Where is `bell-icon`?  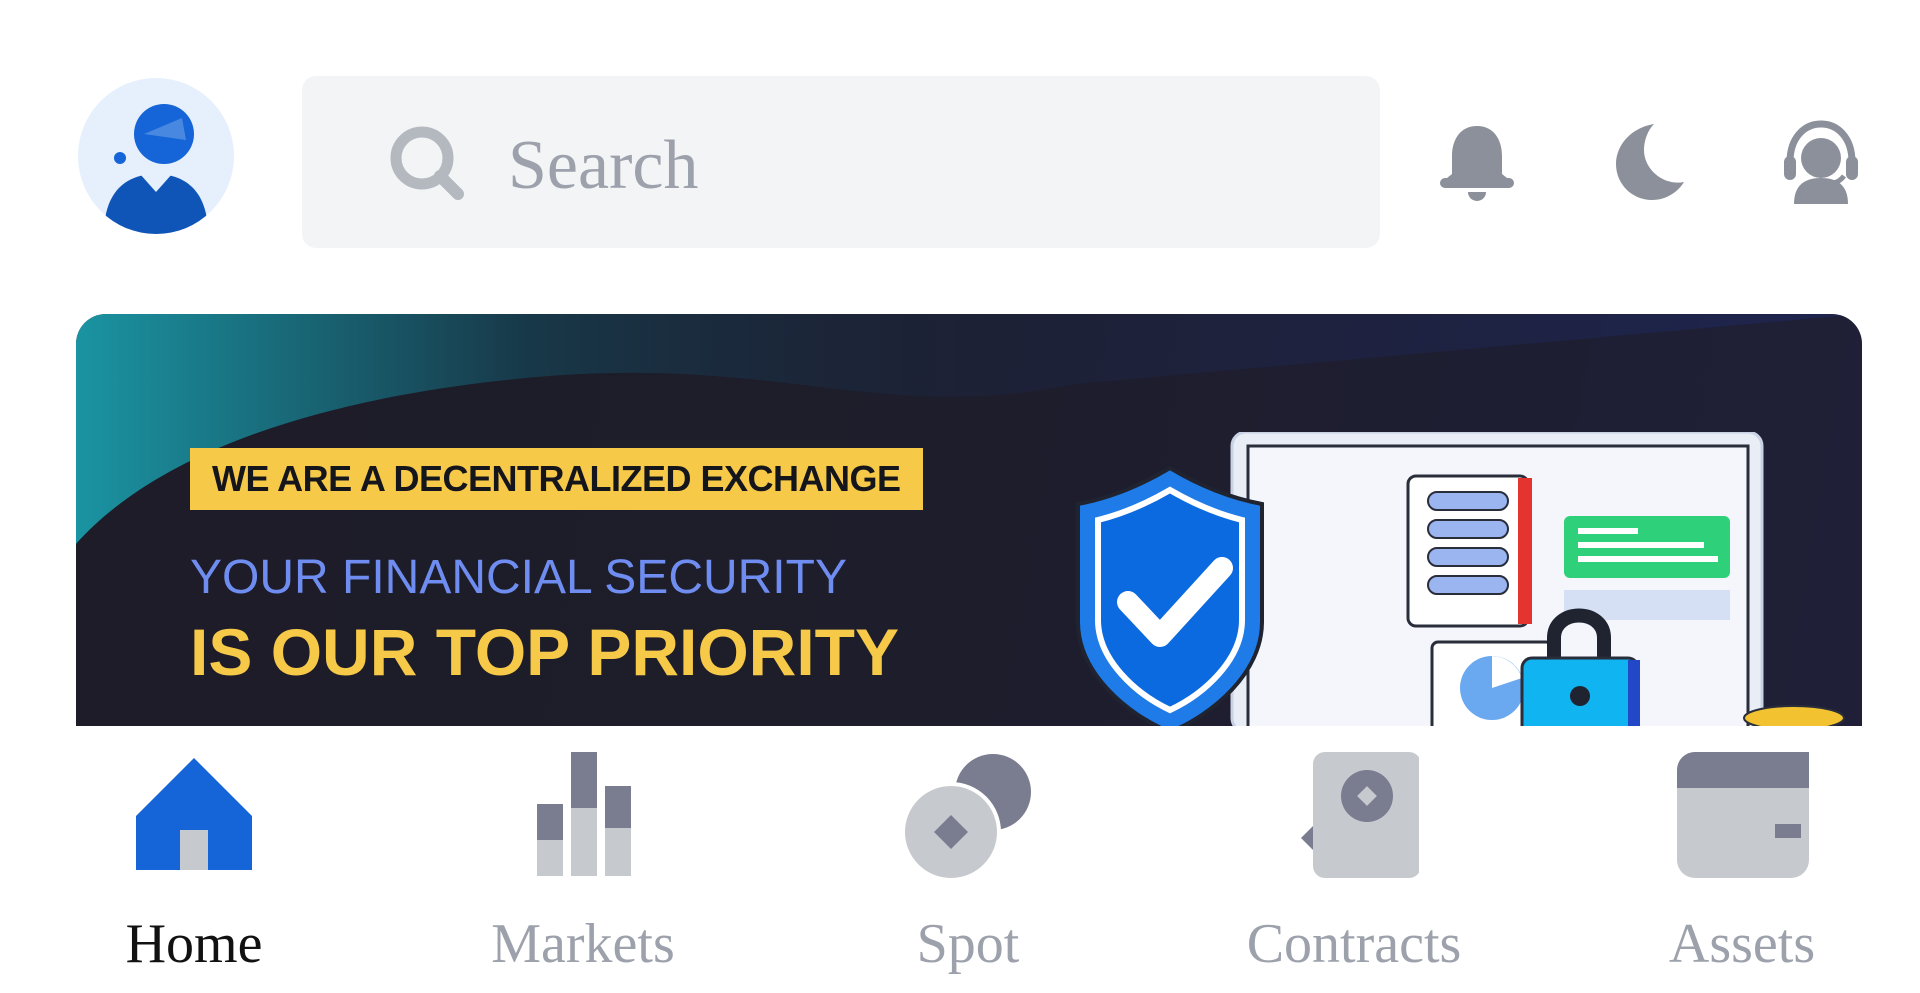
bell-icon is located at coordinates (1477, 161).